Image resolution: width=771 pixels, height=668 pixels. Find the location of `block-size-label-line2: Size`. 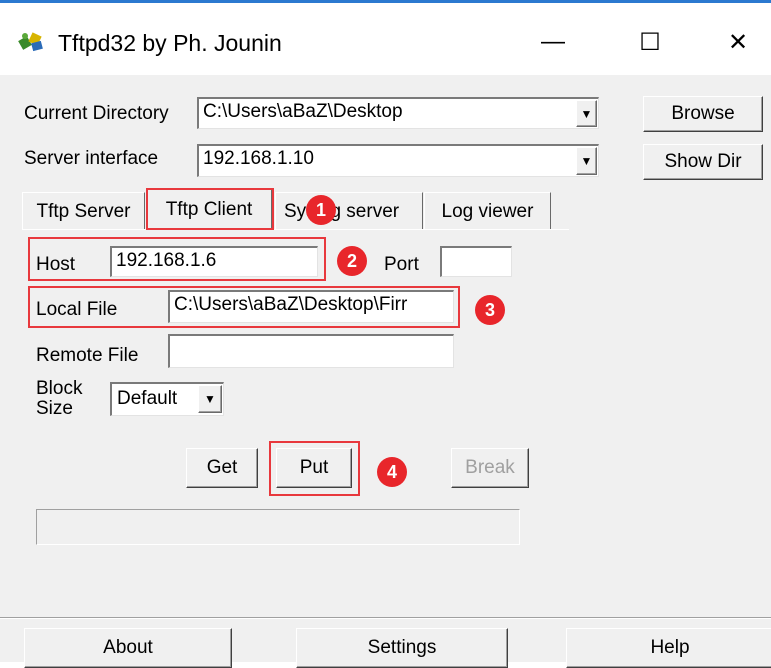

block-size-label-line2: Size is located at coordinates (54, 408).